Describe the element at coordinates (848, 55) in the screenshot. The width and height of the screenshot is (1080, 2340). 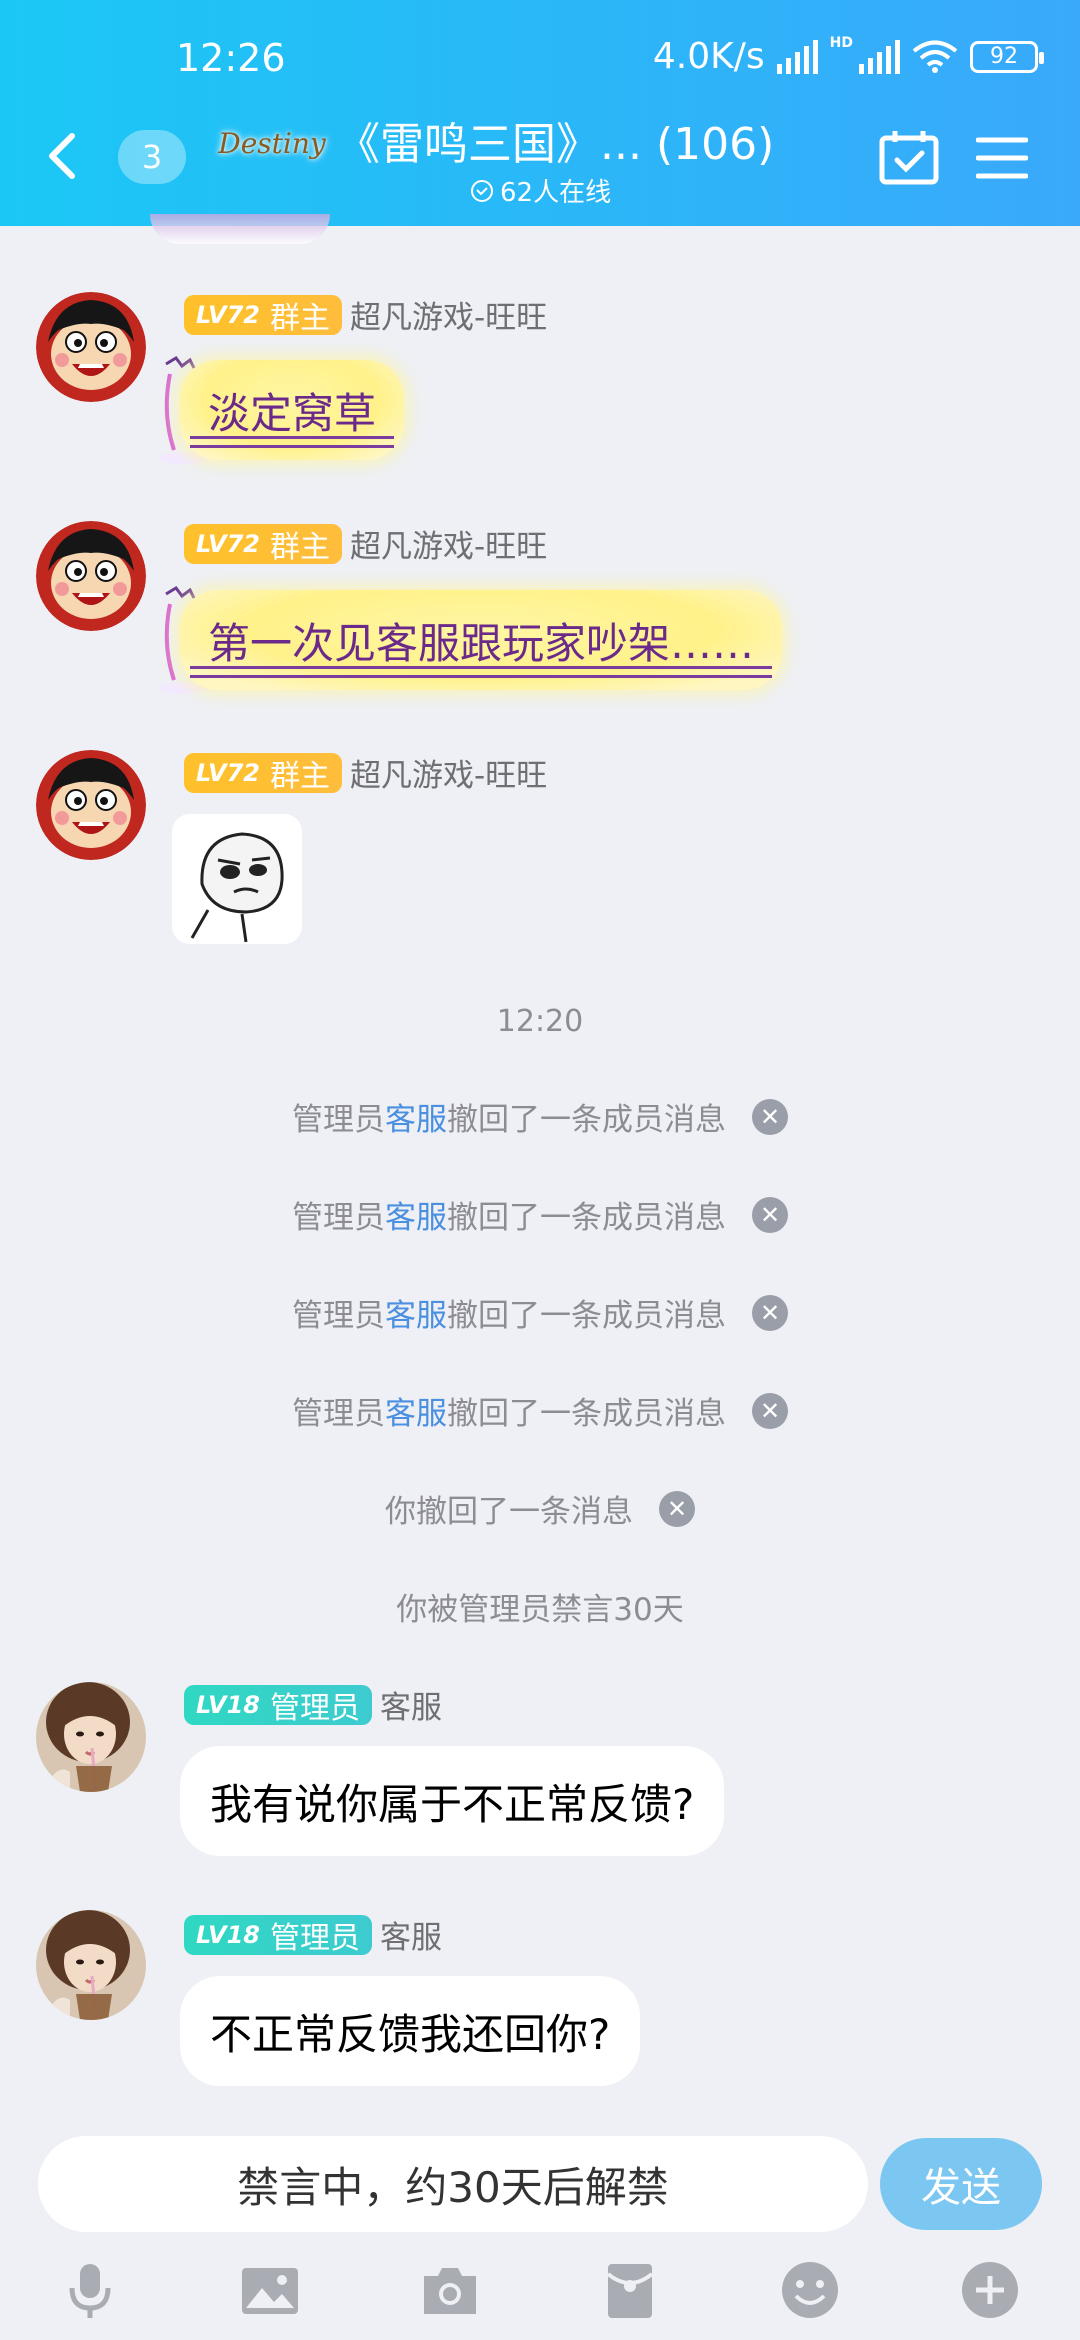
I see `status-icons: 4.0K/s HD 92` at that location.